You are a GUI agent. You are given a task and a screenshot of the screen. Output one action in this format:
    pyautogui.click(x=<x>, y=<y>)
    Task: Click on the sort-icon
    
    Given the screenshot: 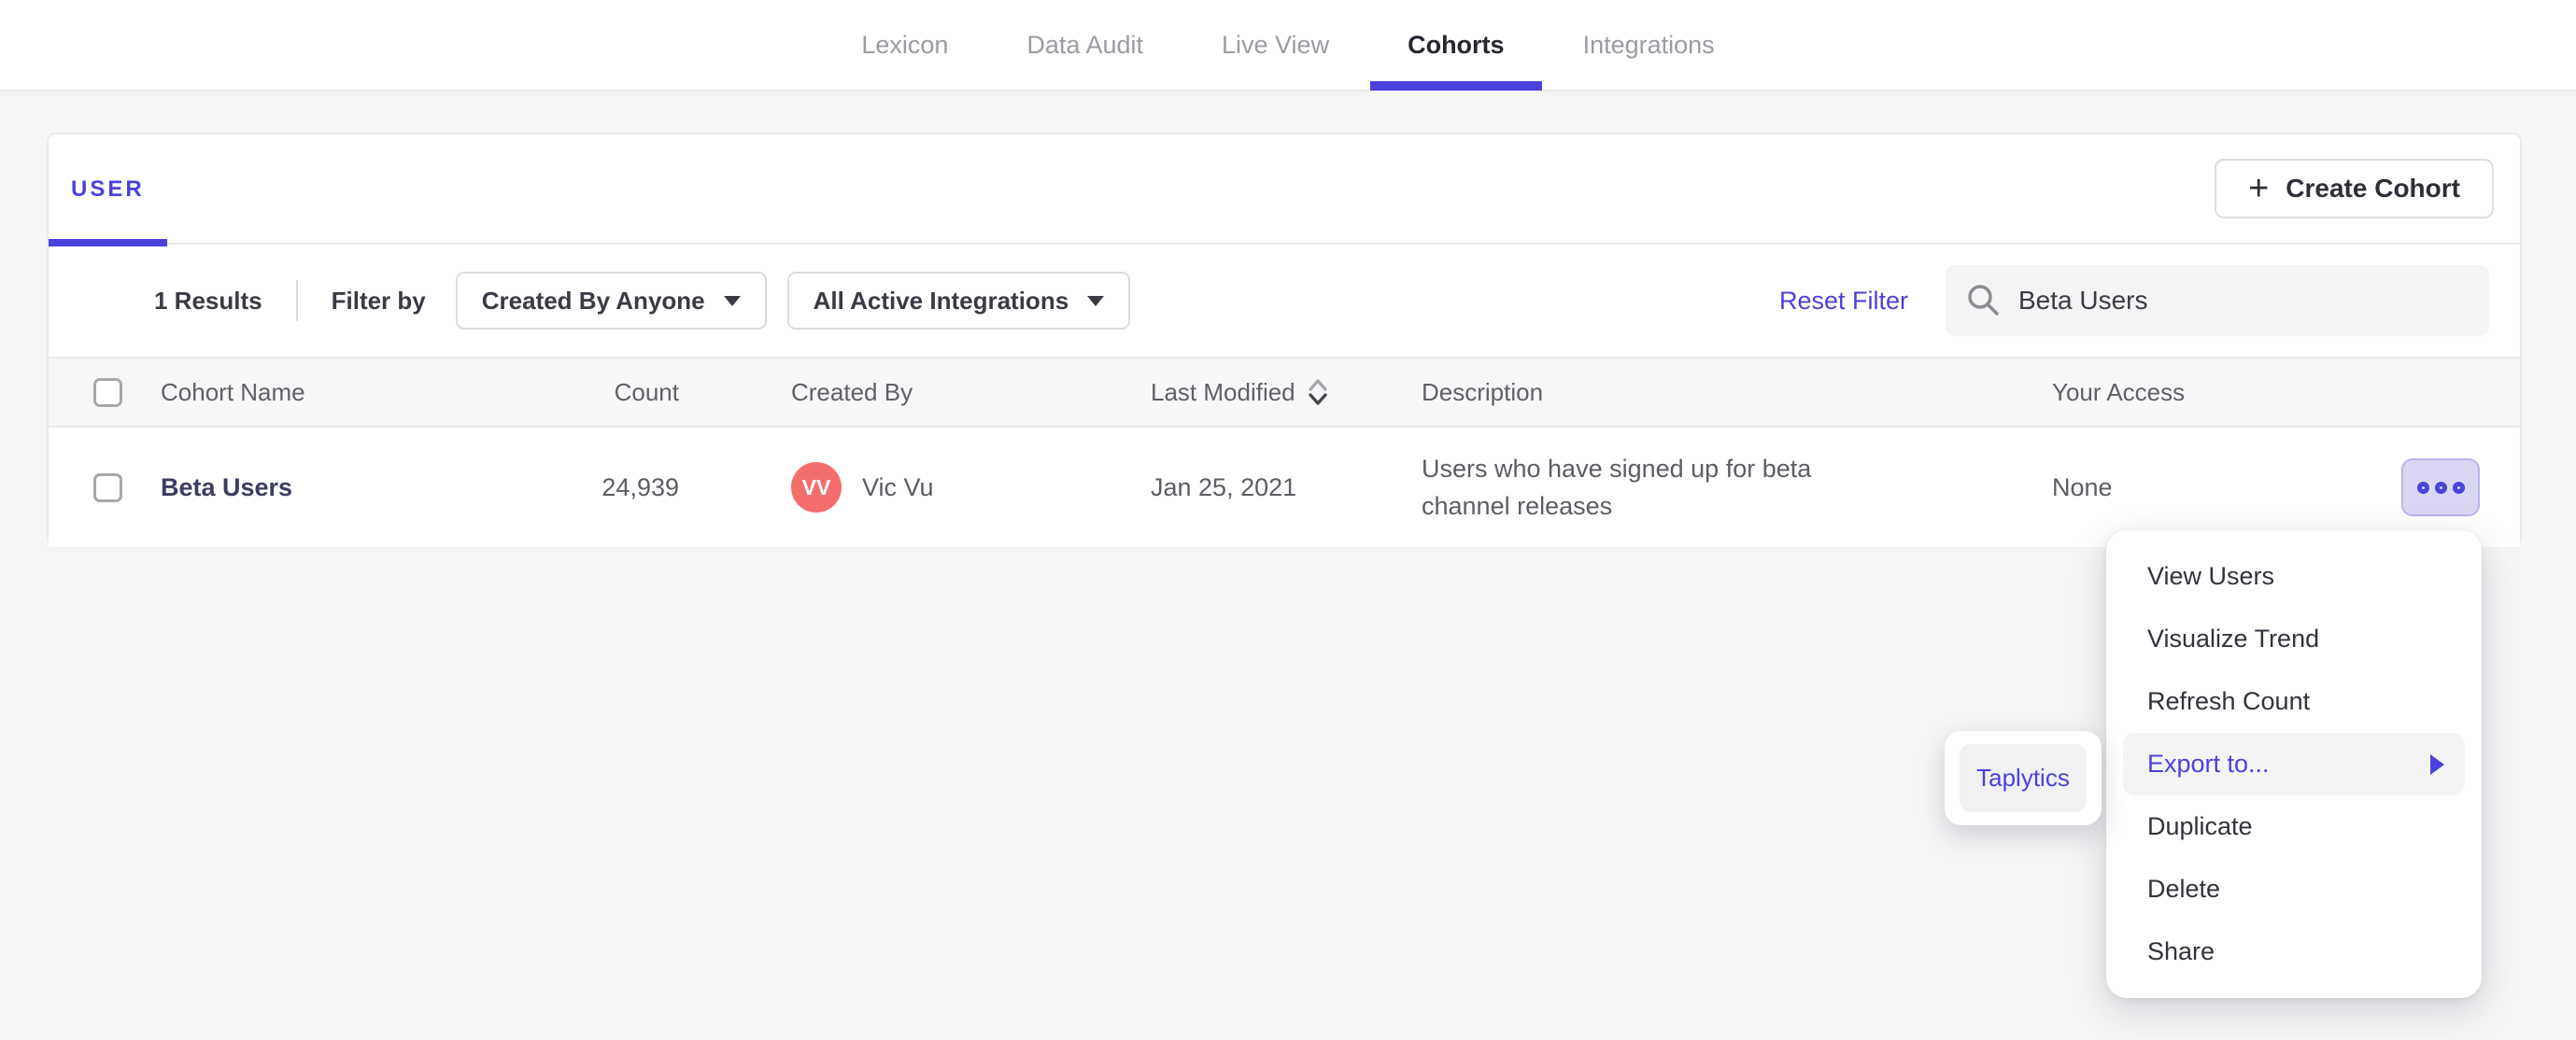 What is the action you would take?
    pyautogui.click(x=1318, y=392)
    